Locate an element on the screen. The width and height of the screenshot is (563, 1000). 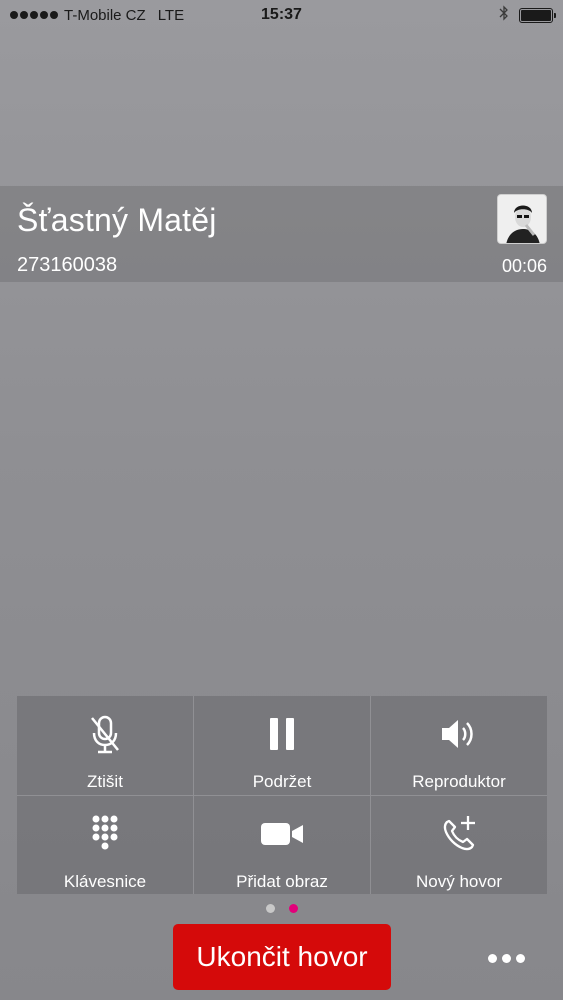
contact-avatar is located at coordinates (522, 219).